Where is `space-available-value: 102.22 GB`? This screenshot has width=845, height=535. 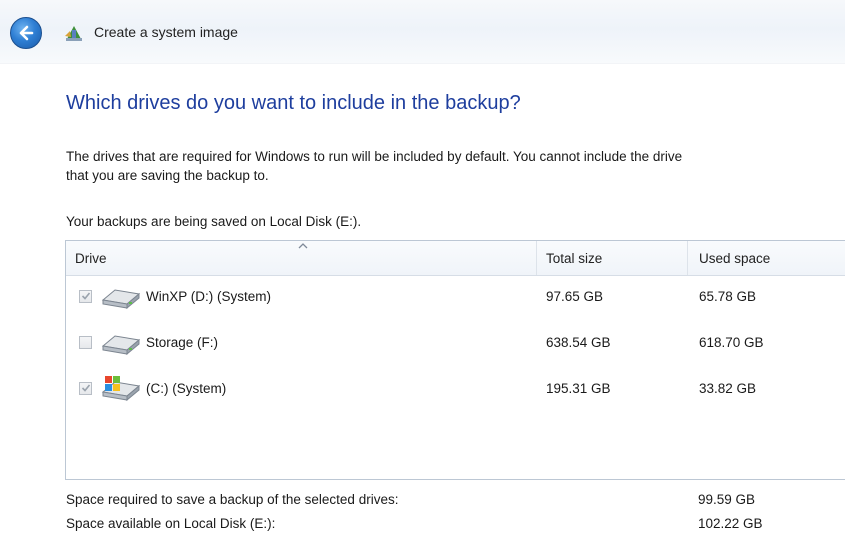
space-available-value: 102.22 GB is located at coordinates (730, 523).